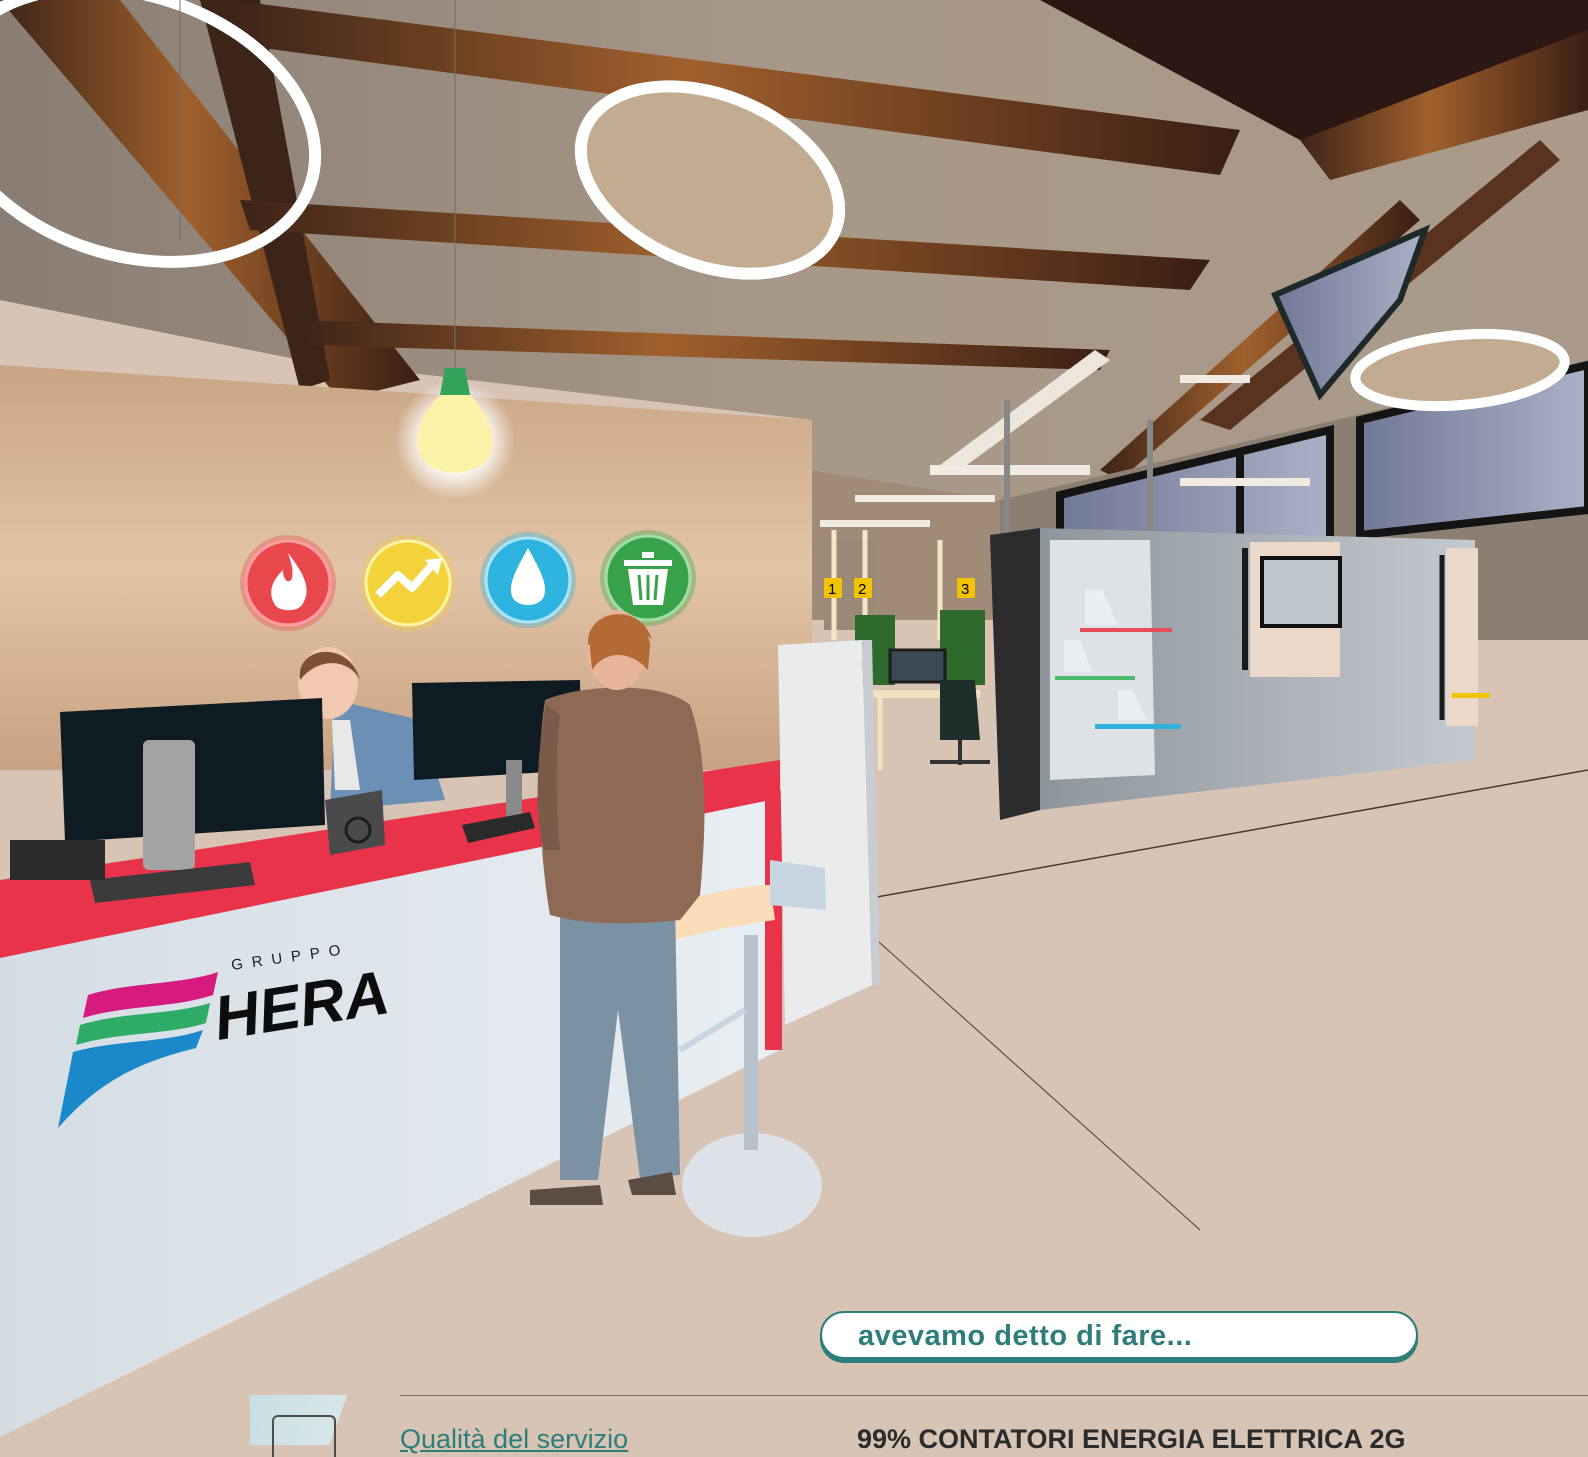  What do you see at coordinates (514, 1439) in the screenshot?
I see `quality-label: Qualità del servizio` at bounding box center [514, 1439].